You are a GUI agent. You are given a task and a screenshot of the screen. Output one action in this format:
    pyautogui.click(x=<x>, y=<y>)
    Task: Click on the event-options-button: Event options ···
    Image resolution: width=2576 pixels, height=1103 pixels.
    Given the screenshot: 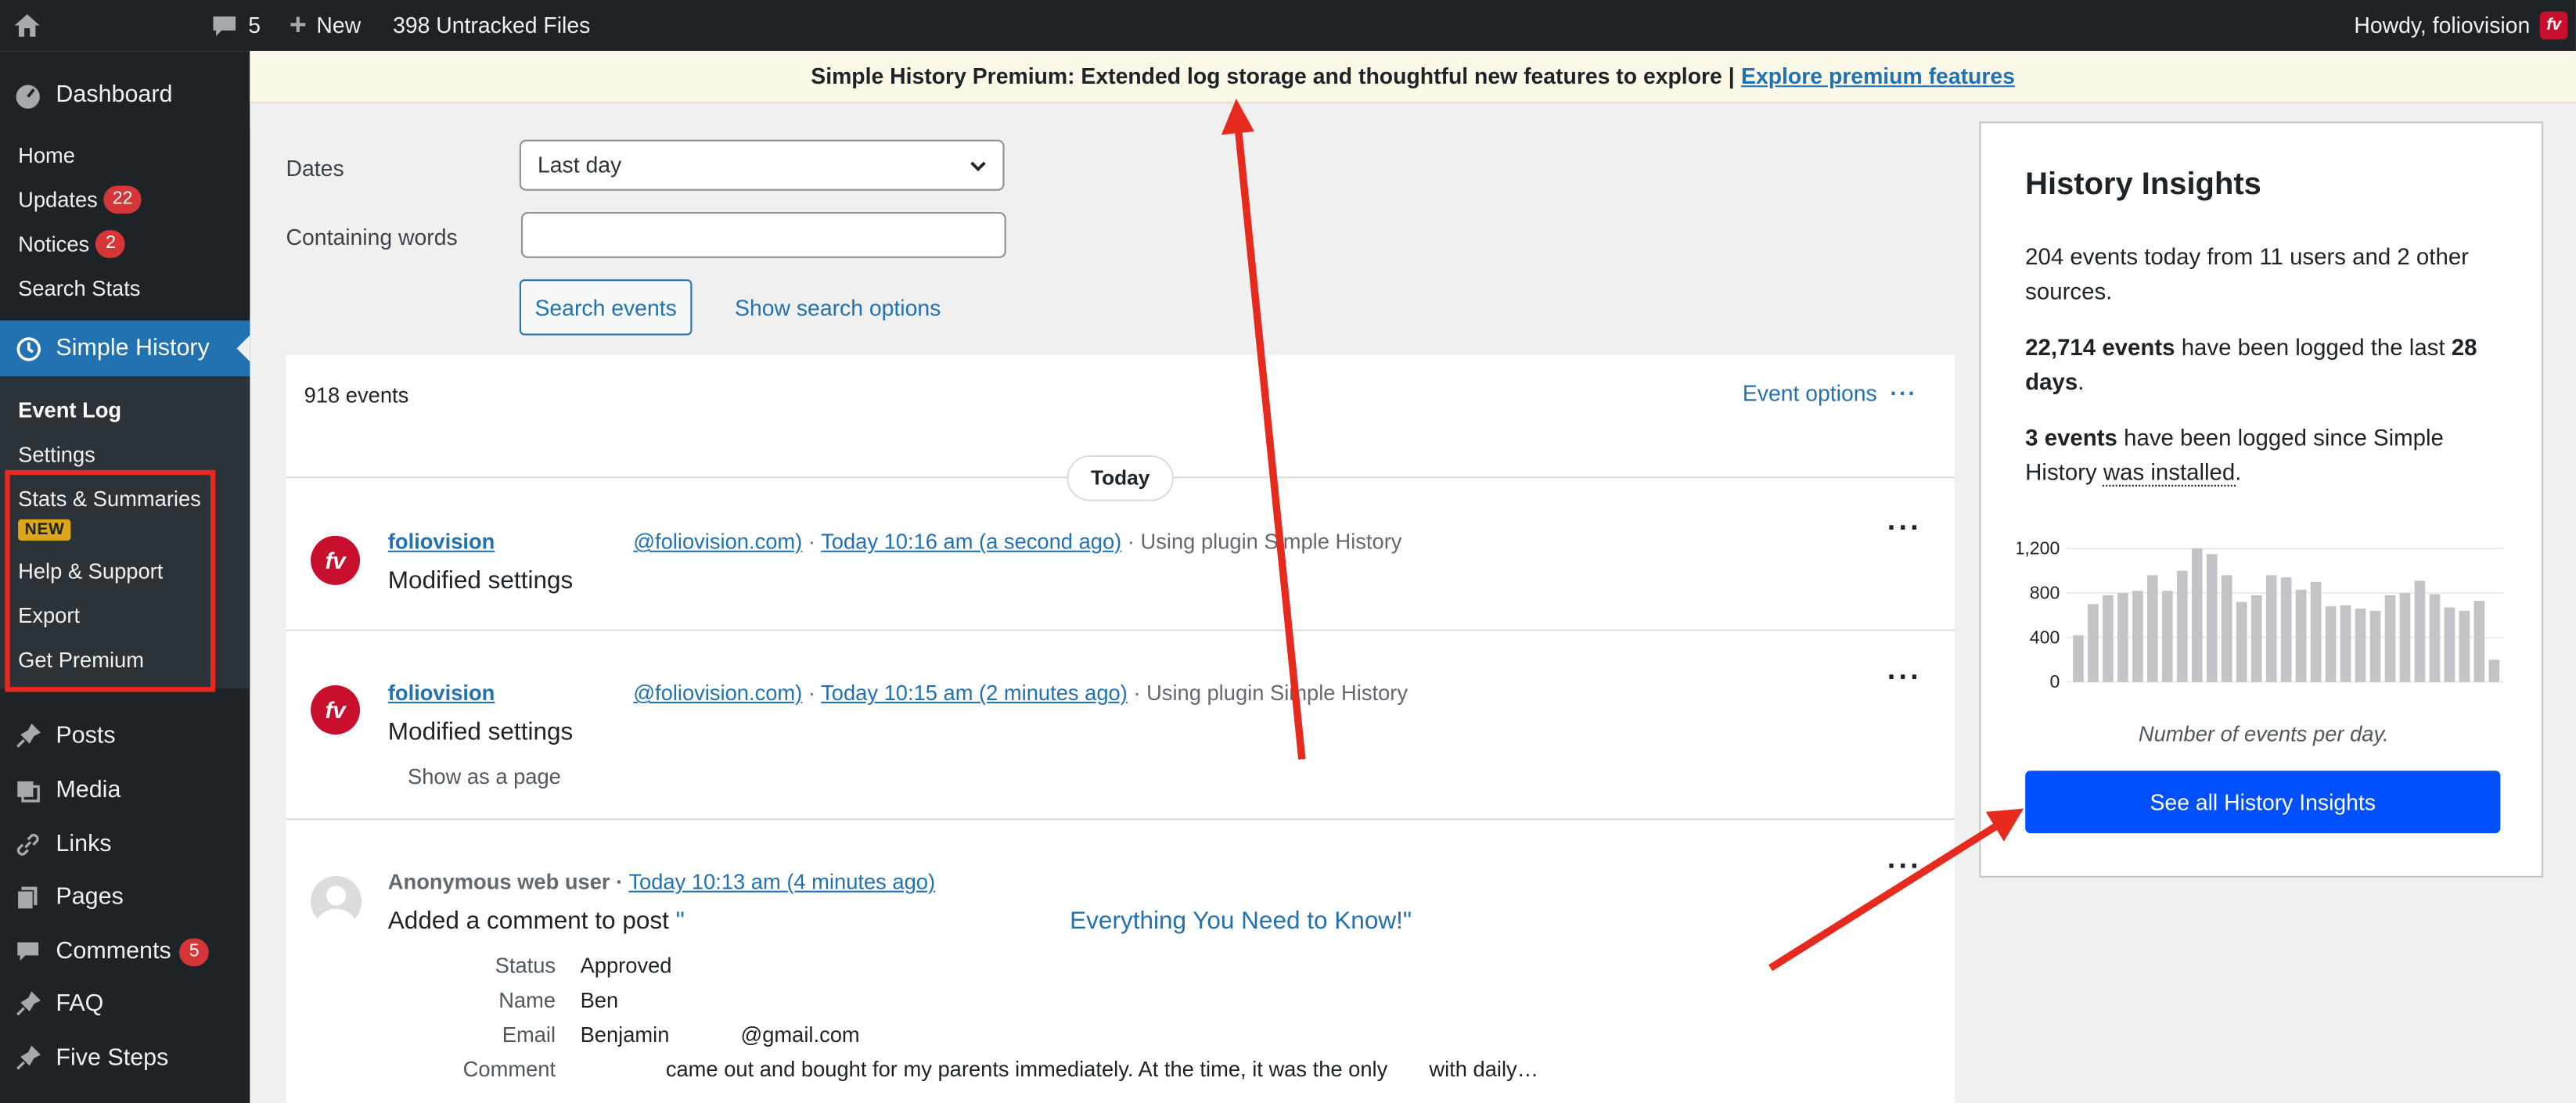 What is the action you would take?
    pyautogui.click(x=1830, y=393)
    